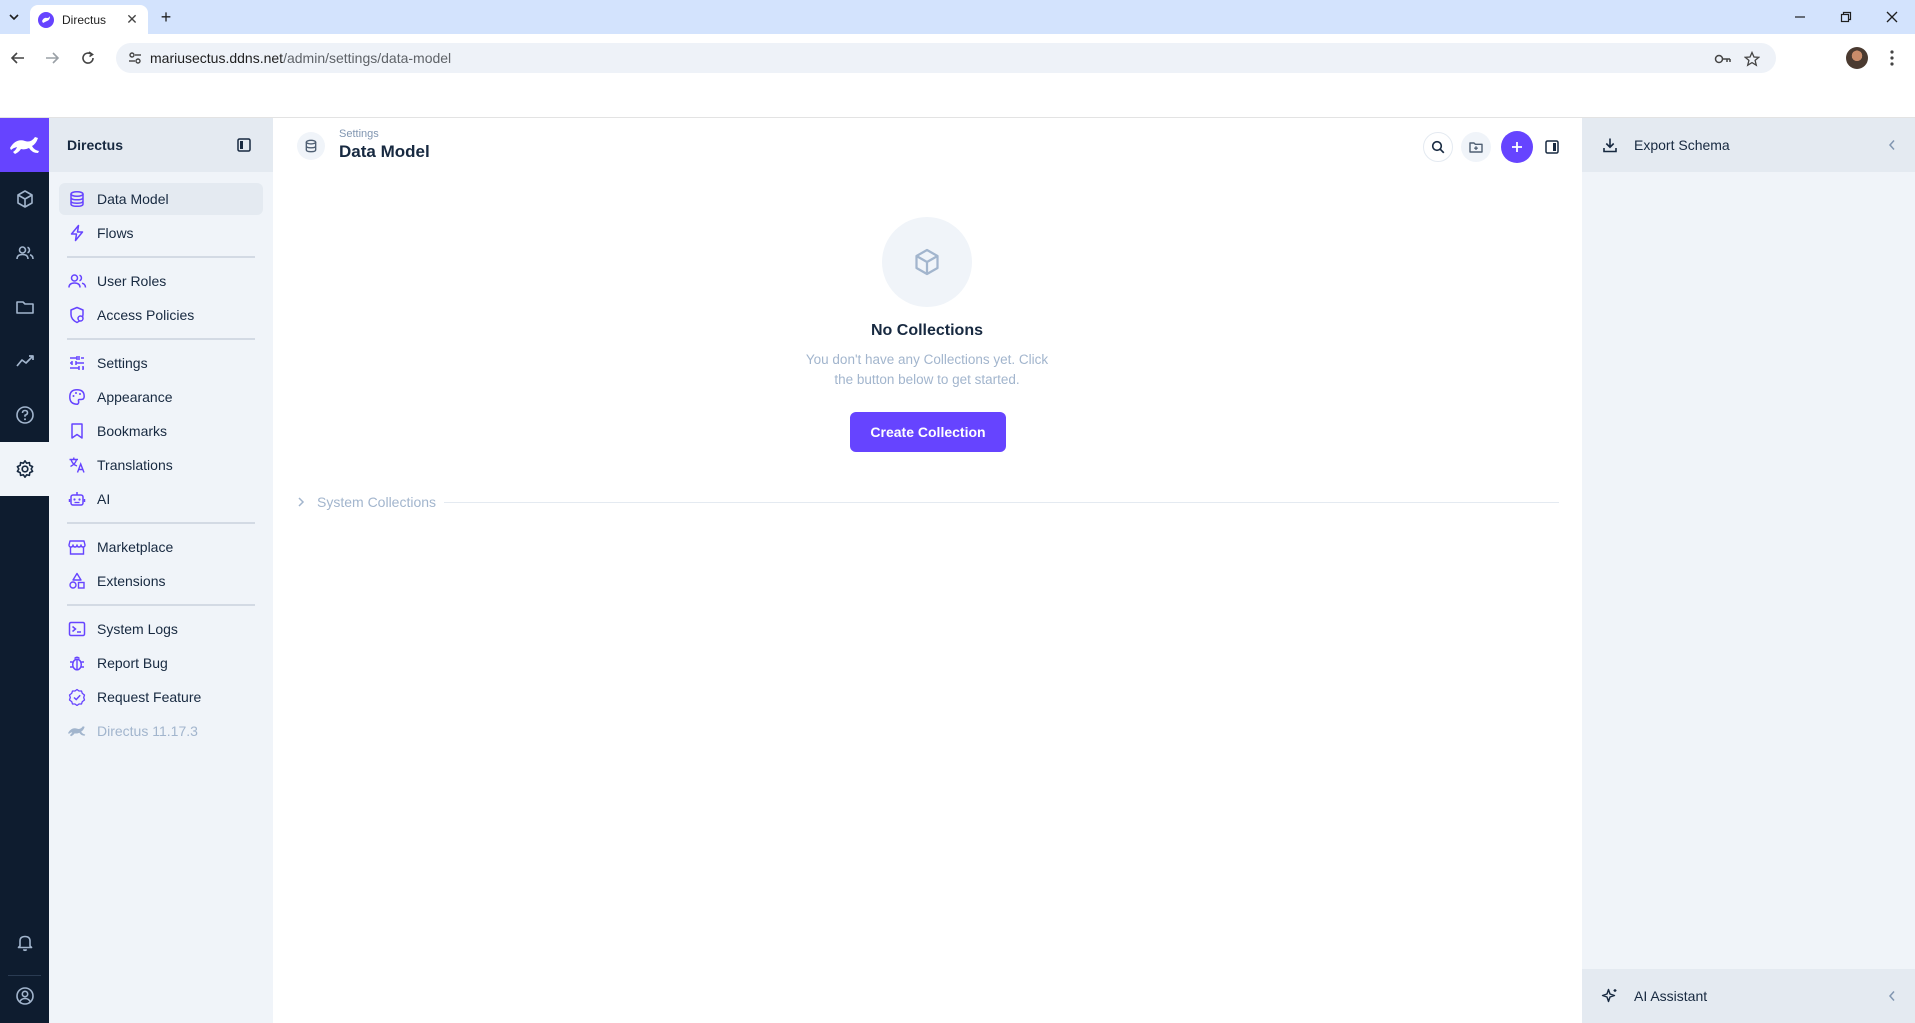 The image size is (1915, 1023). I want to click on palette-icon, so click(77, 397).